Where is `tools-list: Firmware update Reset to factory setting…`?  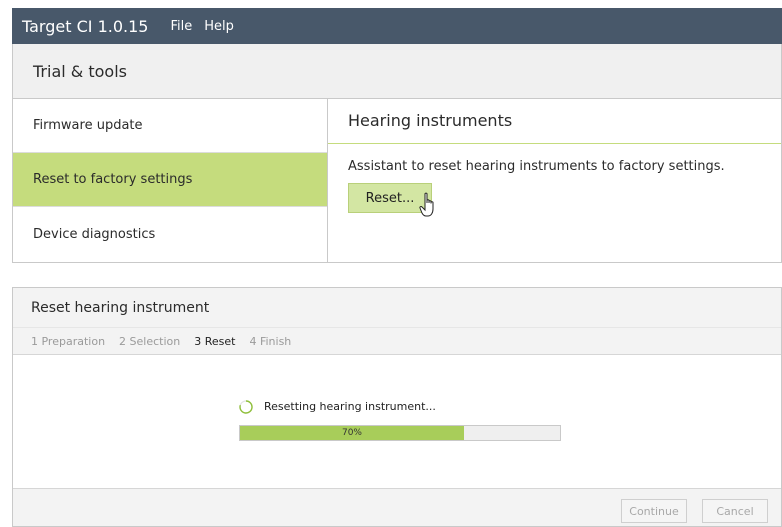
tools-list: Firmware update Reset to factory setting… is located at coordinates (170, 181).